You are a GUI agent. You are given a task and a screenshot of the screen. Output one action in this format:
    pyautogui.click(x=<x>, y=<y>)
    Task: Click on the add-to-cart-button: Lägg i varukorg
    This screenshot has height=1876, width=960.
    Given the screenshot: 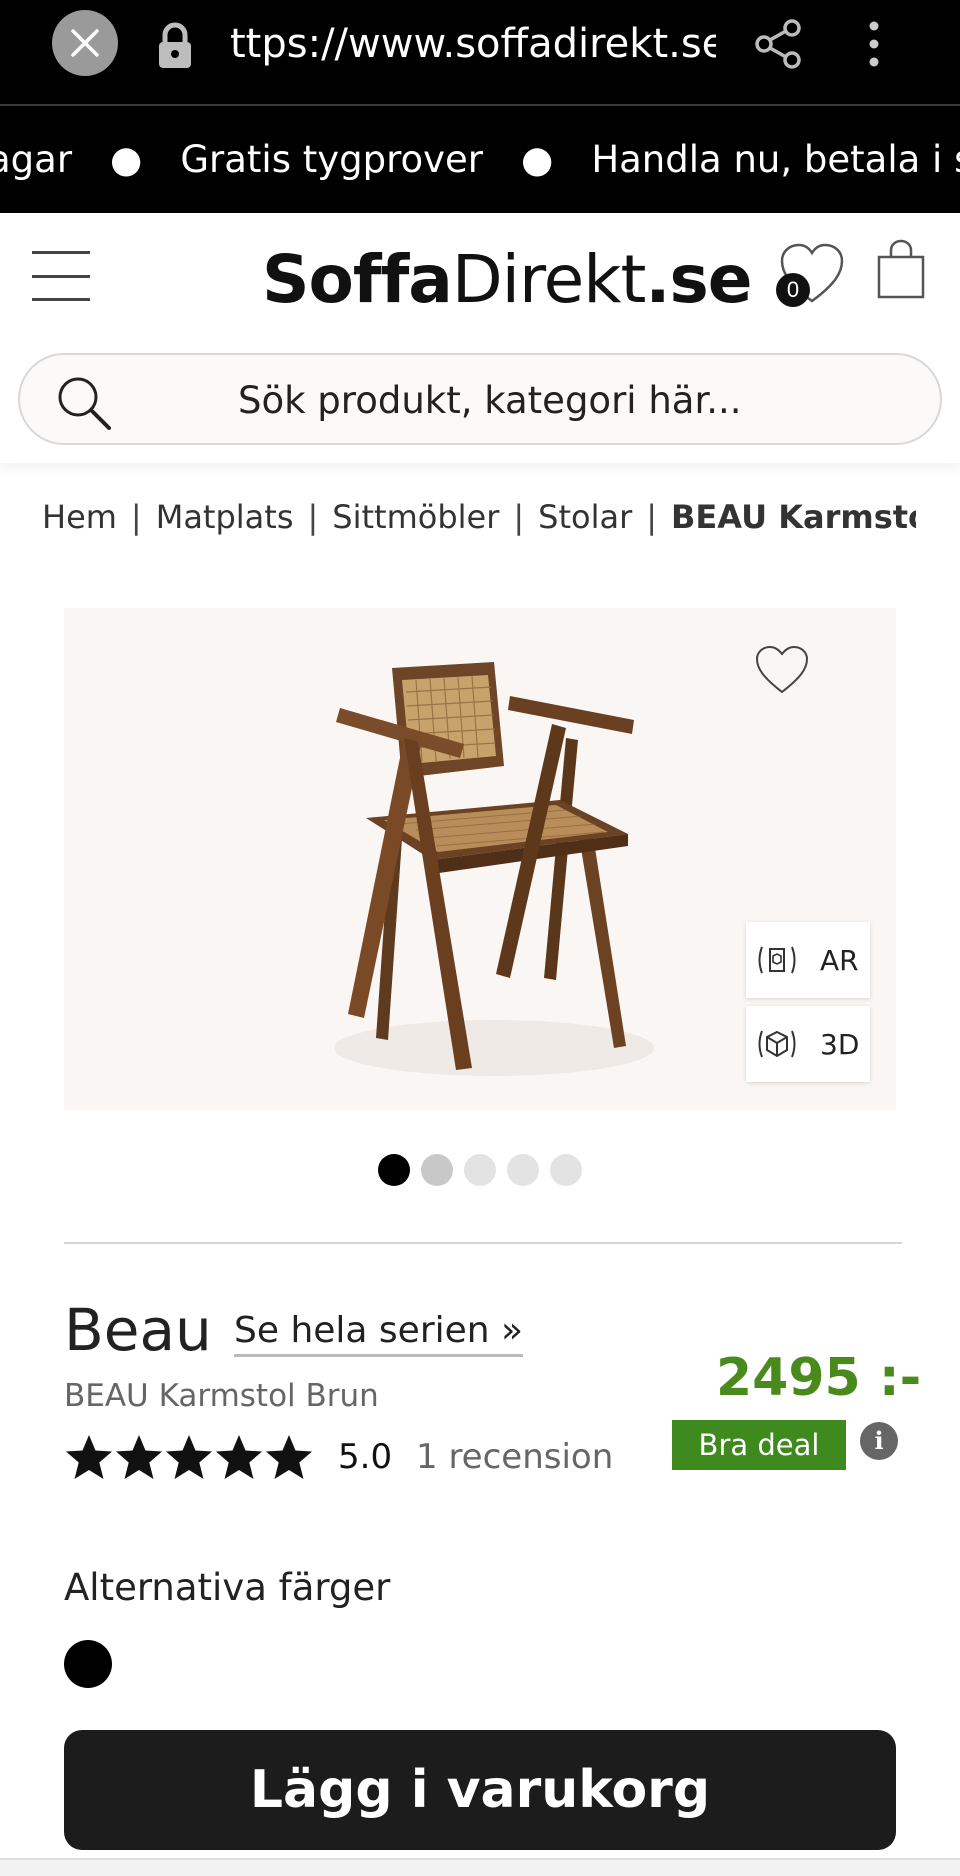 What is the action you would take?
    pyautogui.click(x=480, y=1790)
    